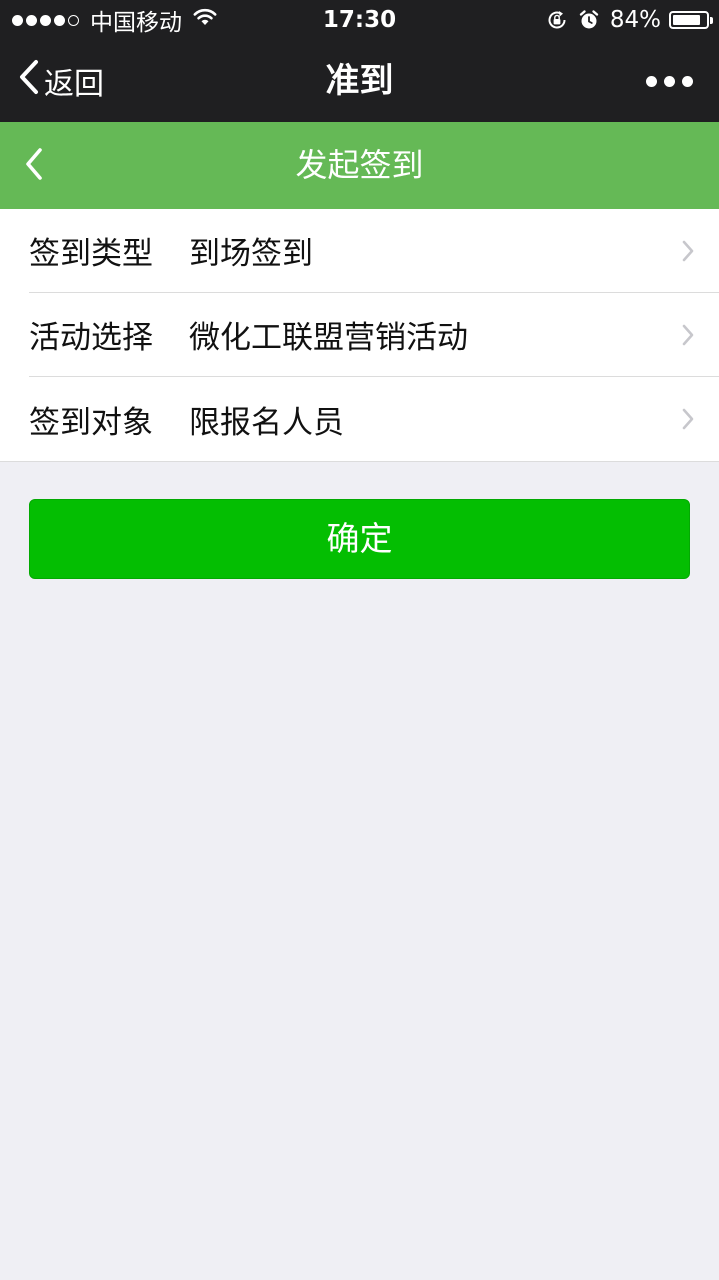  What do you see at coordinates (328, 338) in the screenshot?
I see `row-value: 微化工联盟营销活动` at bounding box center [328, 338].